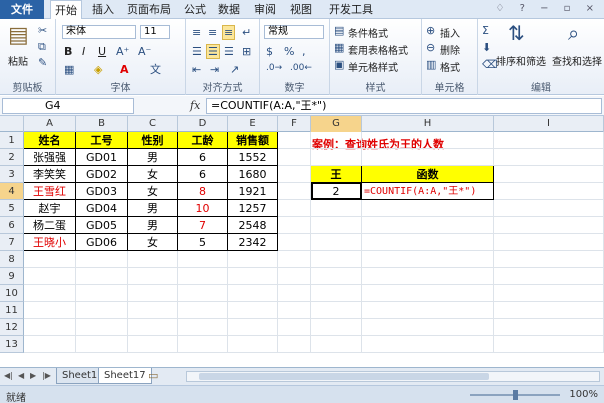 This screenshot has width=604, height=403. I want to click on align-right-icon: ☰, so click(229, 51).